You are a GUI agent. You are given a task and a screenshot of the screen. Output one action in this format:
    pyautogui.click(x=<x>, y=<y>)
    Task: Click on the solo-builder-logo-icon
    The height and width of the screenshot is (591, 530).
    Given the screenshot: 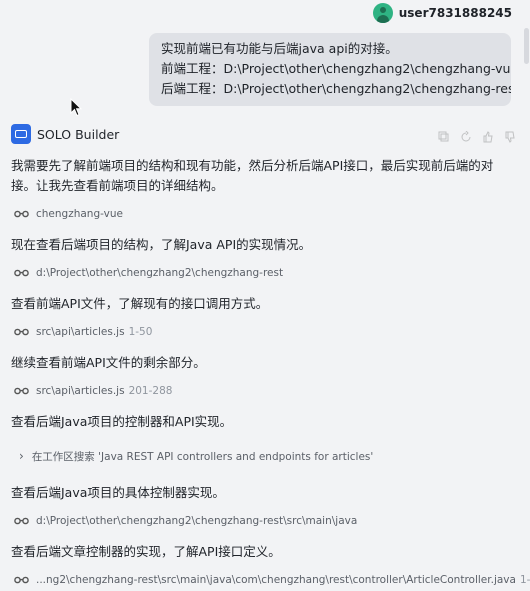 What is the action you would take?
    pyautogui.click(x=21, y=134)
    